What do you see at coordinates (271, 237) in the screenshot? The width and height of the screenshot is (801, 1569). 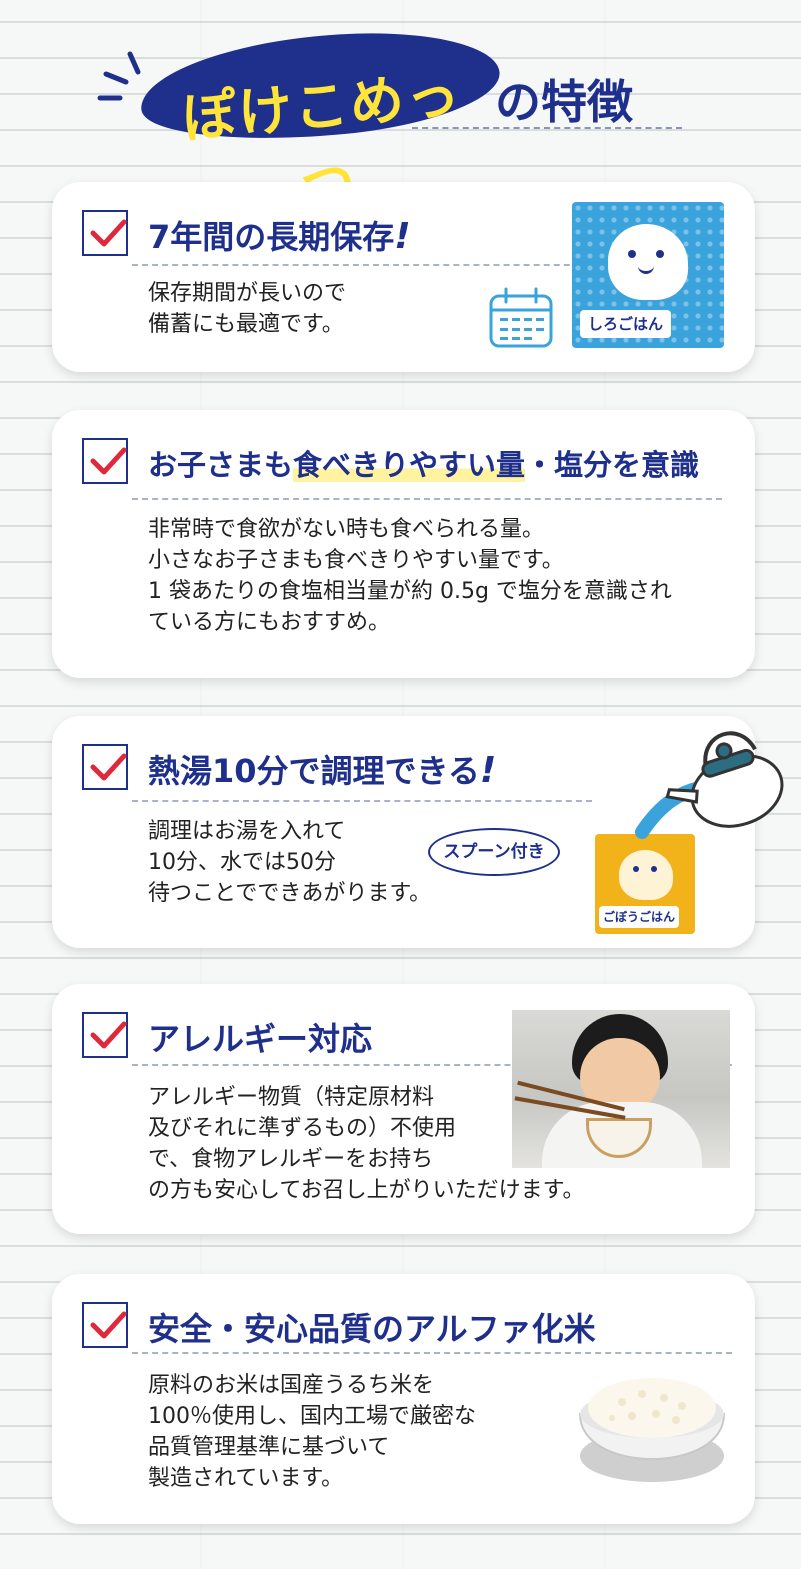 I see `heading-text: 7年間の長期保存` at bounding box center [271, 237].